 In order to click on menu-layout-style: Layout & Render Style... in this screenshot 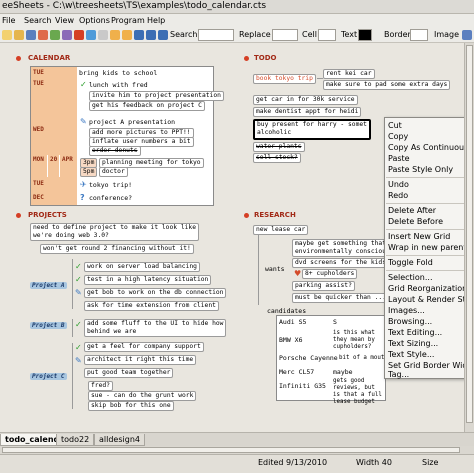, I will do `click(431, 299)`.